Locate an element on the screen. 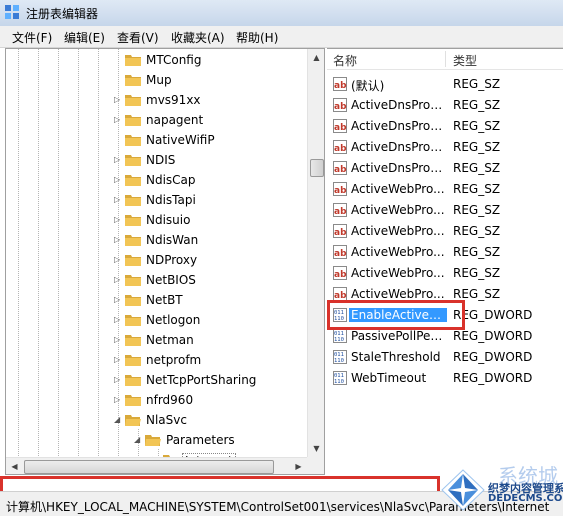 Image resolution: width=563 pixels, height=516 pixels. tree-horizontal-scrollbar: ◀ ▶ is located at coordinates (156, 465).